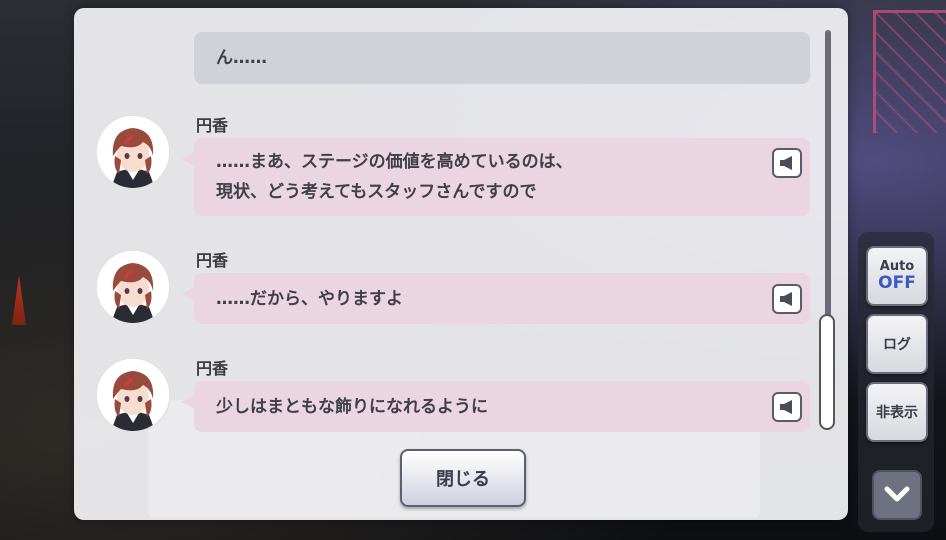 The width and height of the screenshot is (946, 540). What do you see at coordinates (496, 406) in the screenshot?
I see `speech-bubble: 少しはまともな飾りになれるように` at bounding box center [496, 406].